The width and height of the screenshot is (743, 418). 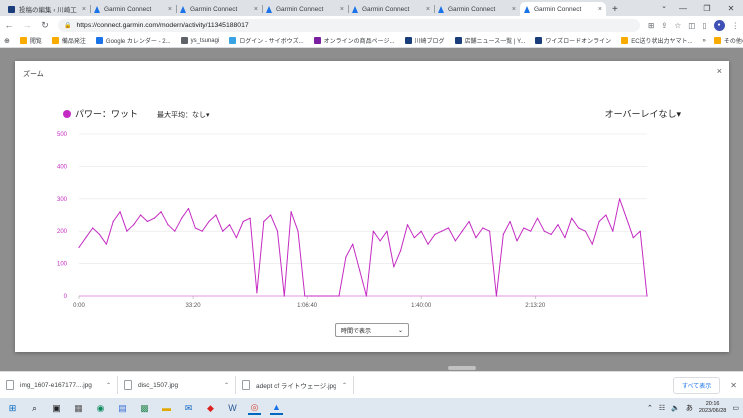 I want to click on bookmark-label: 川崎ブログ, so click(x=429, y=42).